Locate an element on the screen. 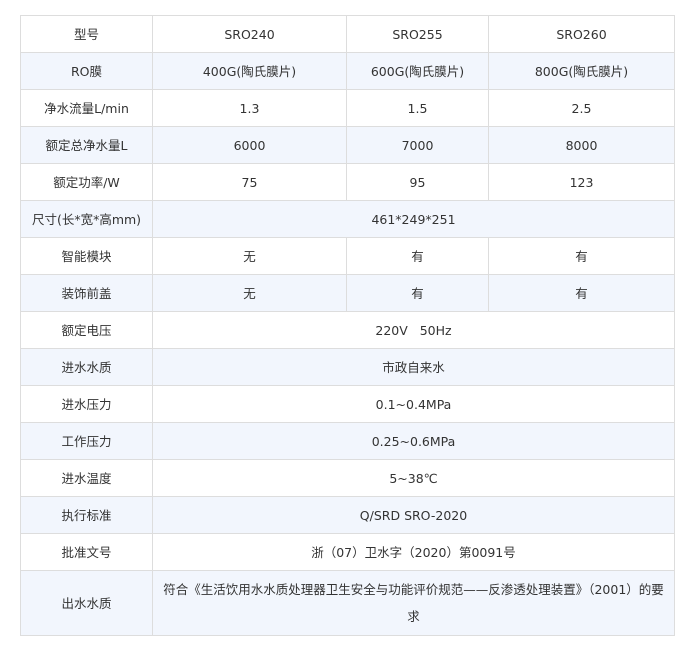  table-row-power: 额定功率/W 75 95 123 is located at coordinates (347, 182).